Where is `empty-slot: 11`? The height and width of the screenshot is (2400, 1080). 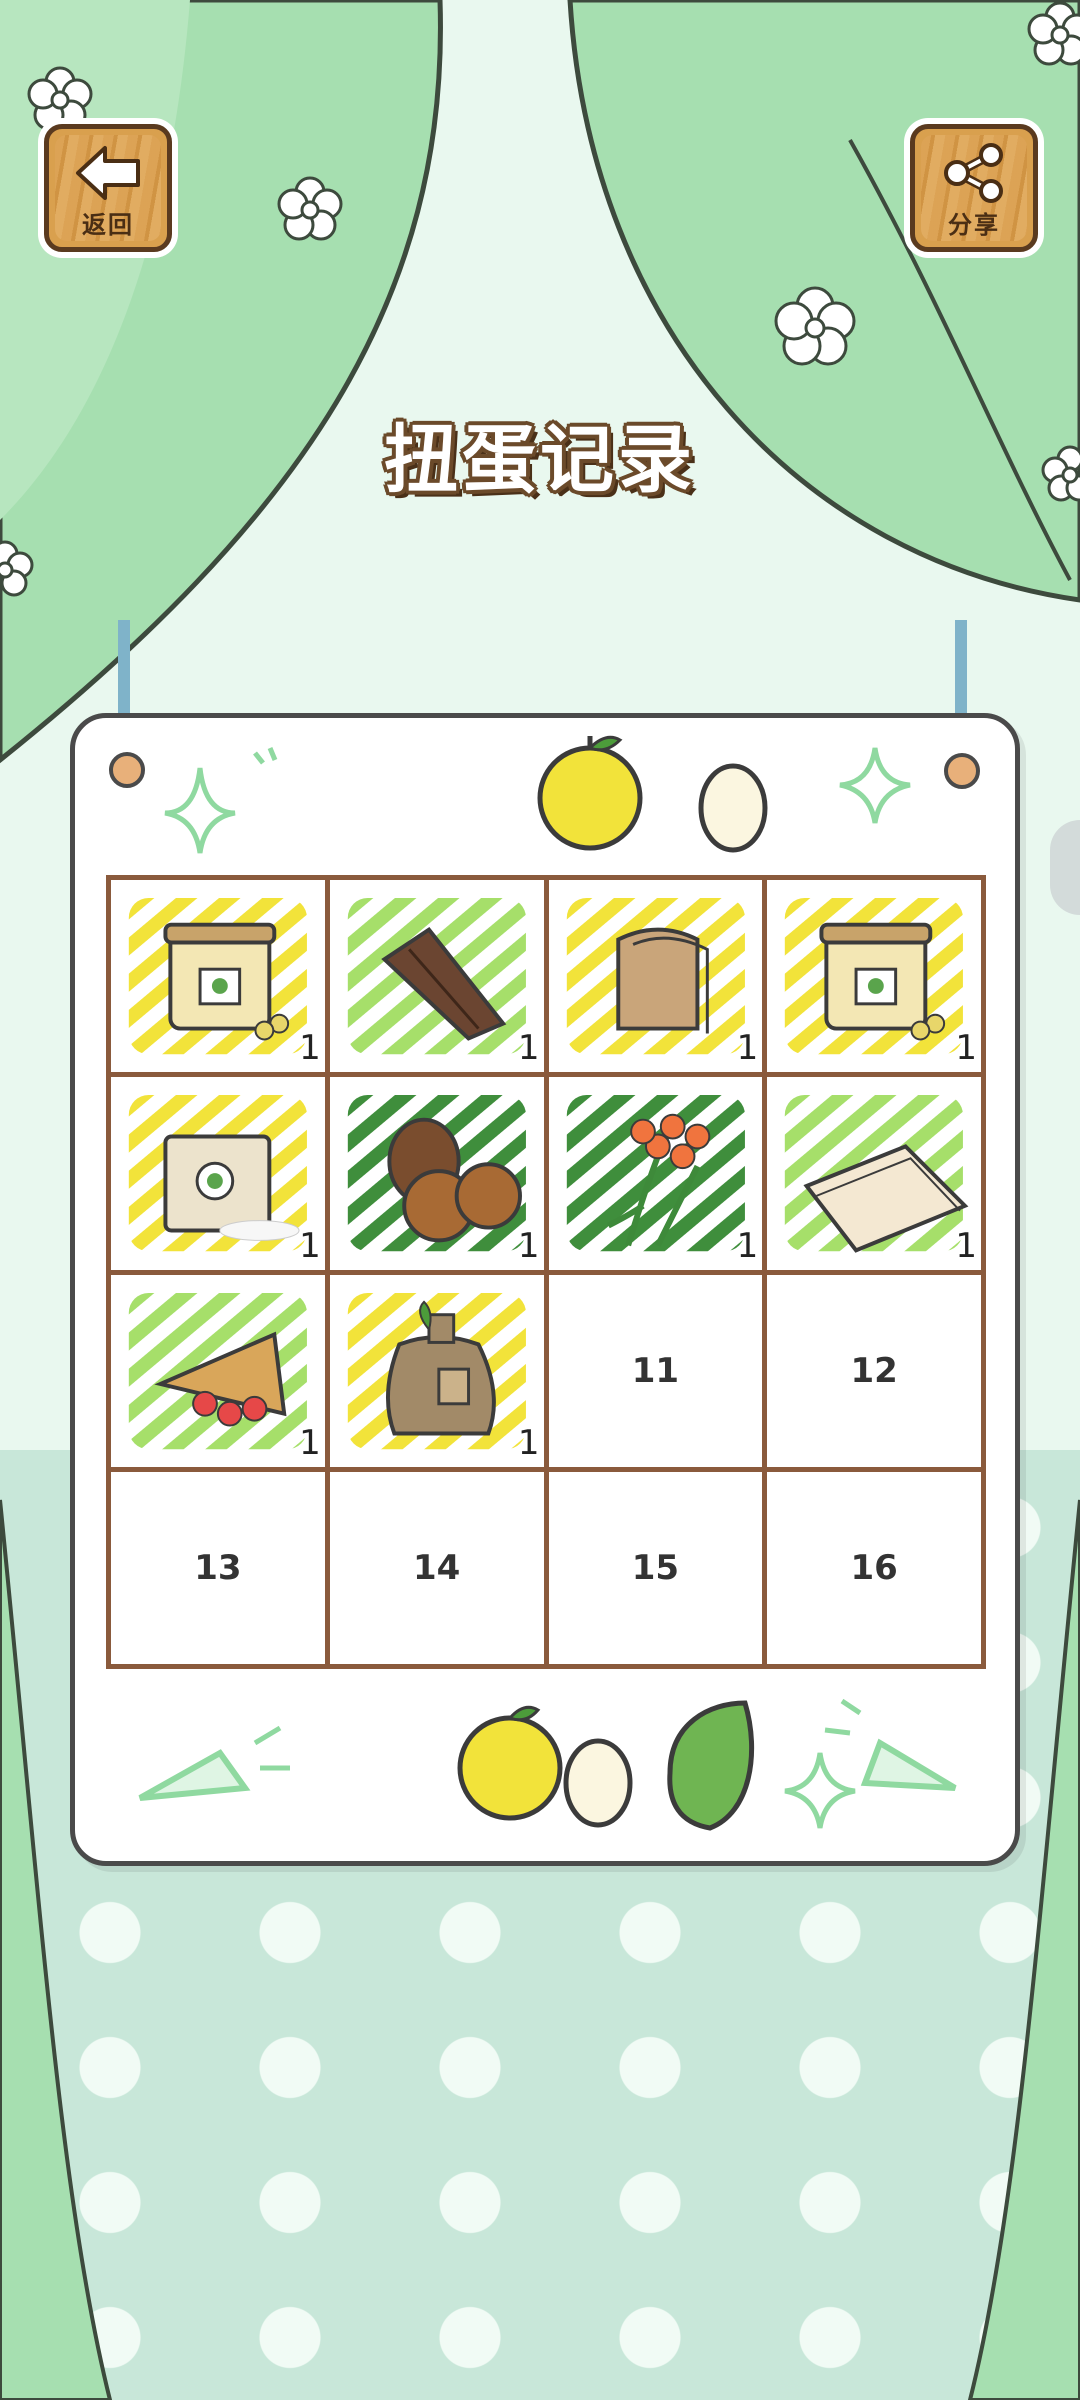
empty-slot: 11 is located at coordinates (655, 1370).